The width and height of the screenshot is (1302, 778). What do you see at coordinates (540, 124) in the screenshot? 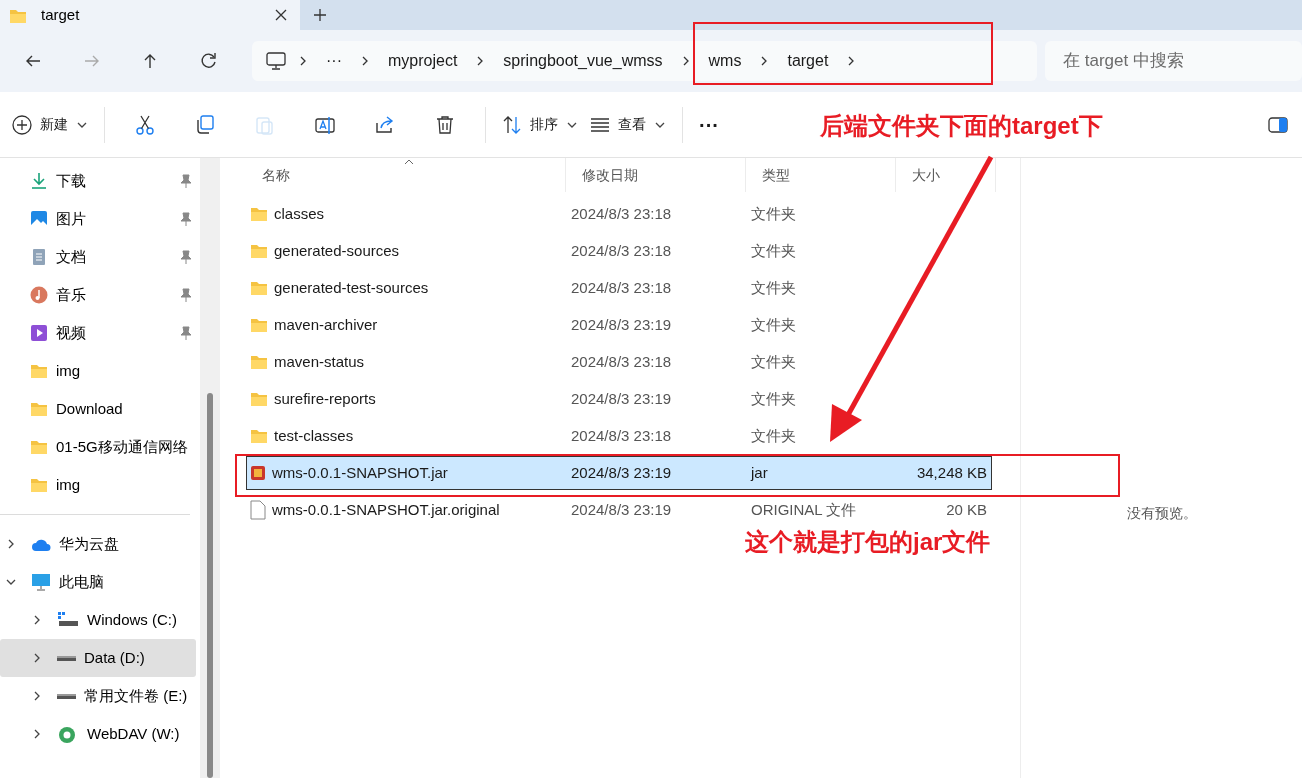
I see `sort-button: 排序` at bounding box center [540, 124].